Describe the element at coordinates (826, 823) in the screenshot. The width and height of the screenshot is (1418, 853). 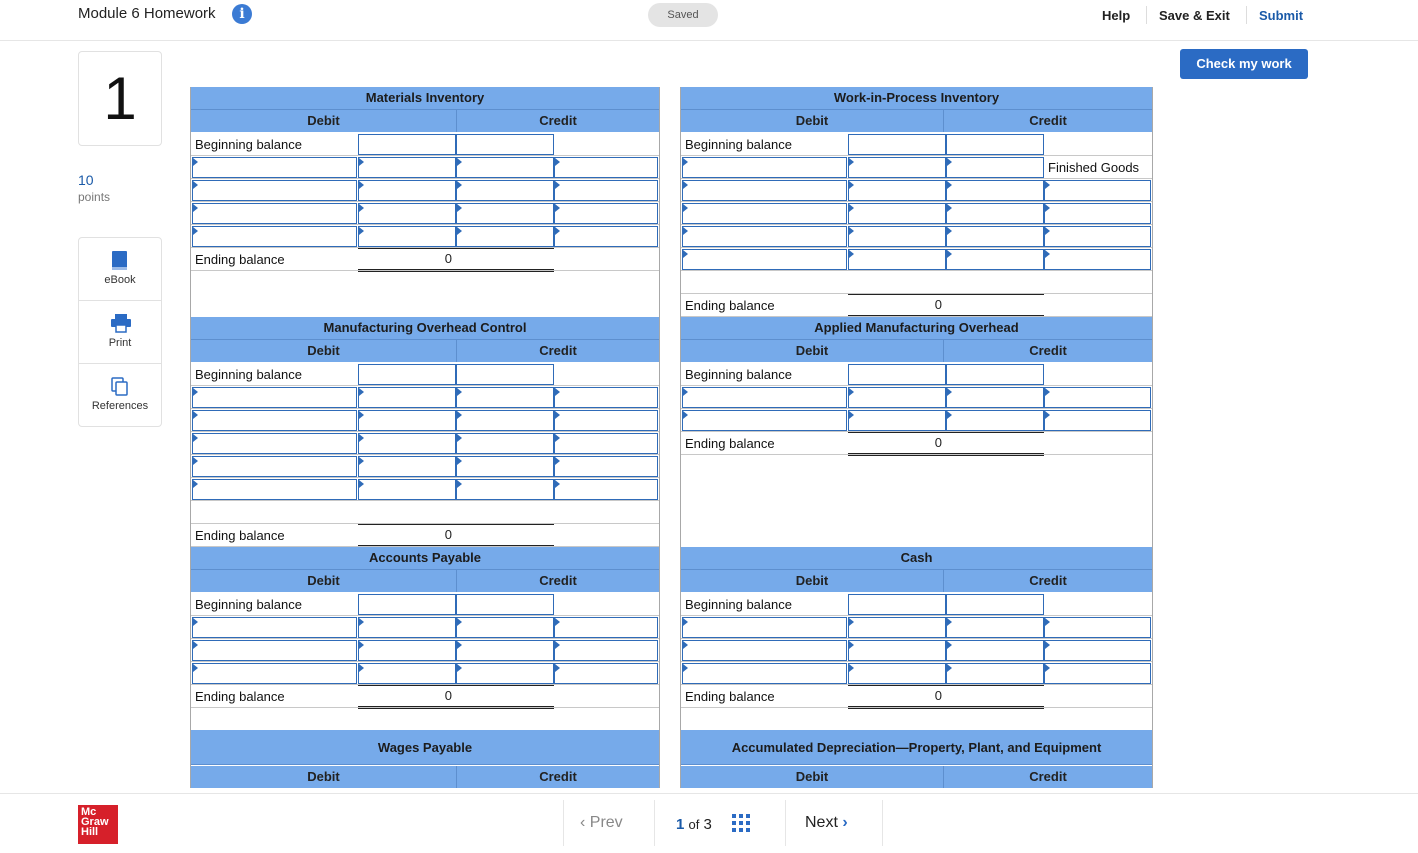
I see `next-button: Next ›` at that location.